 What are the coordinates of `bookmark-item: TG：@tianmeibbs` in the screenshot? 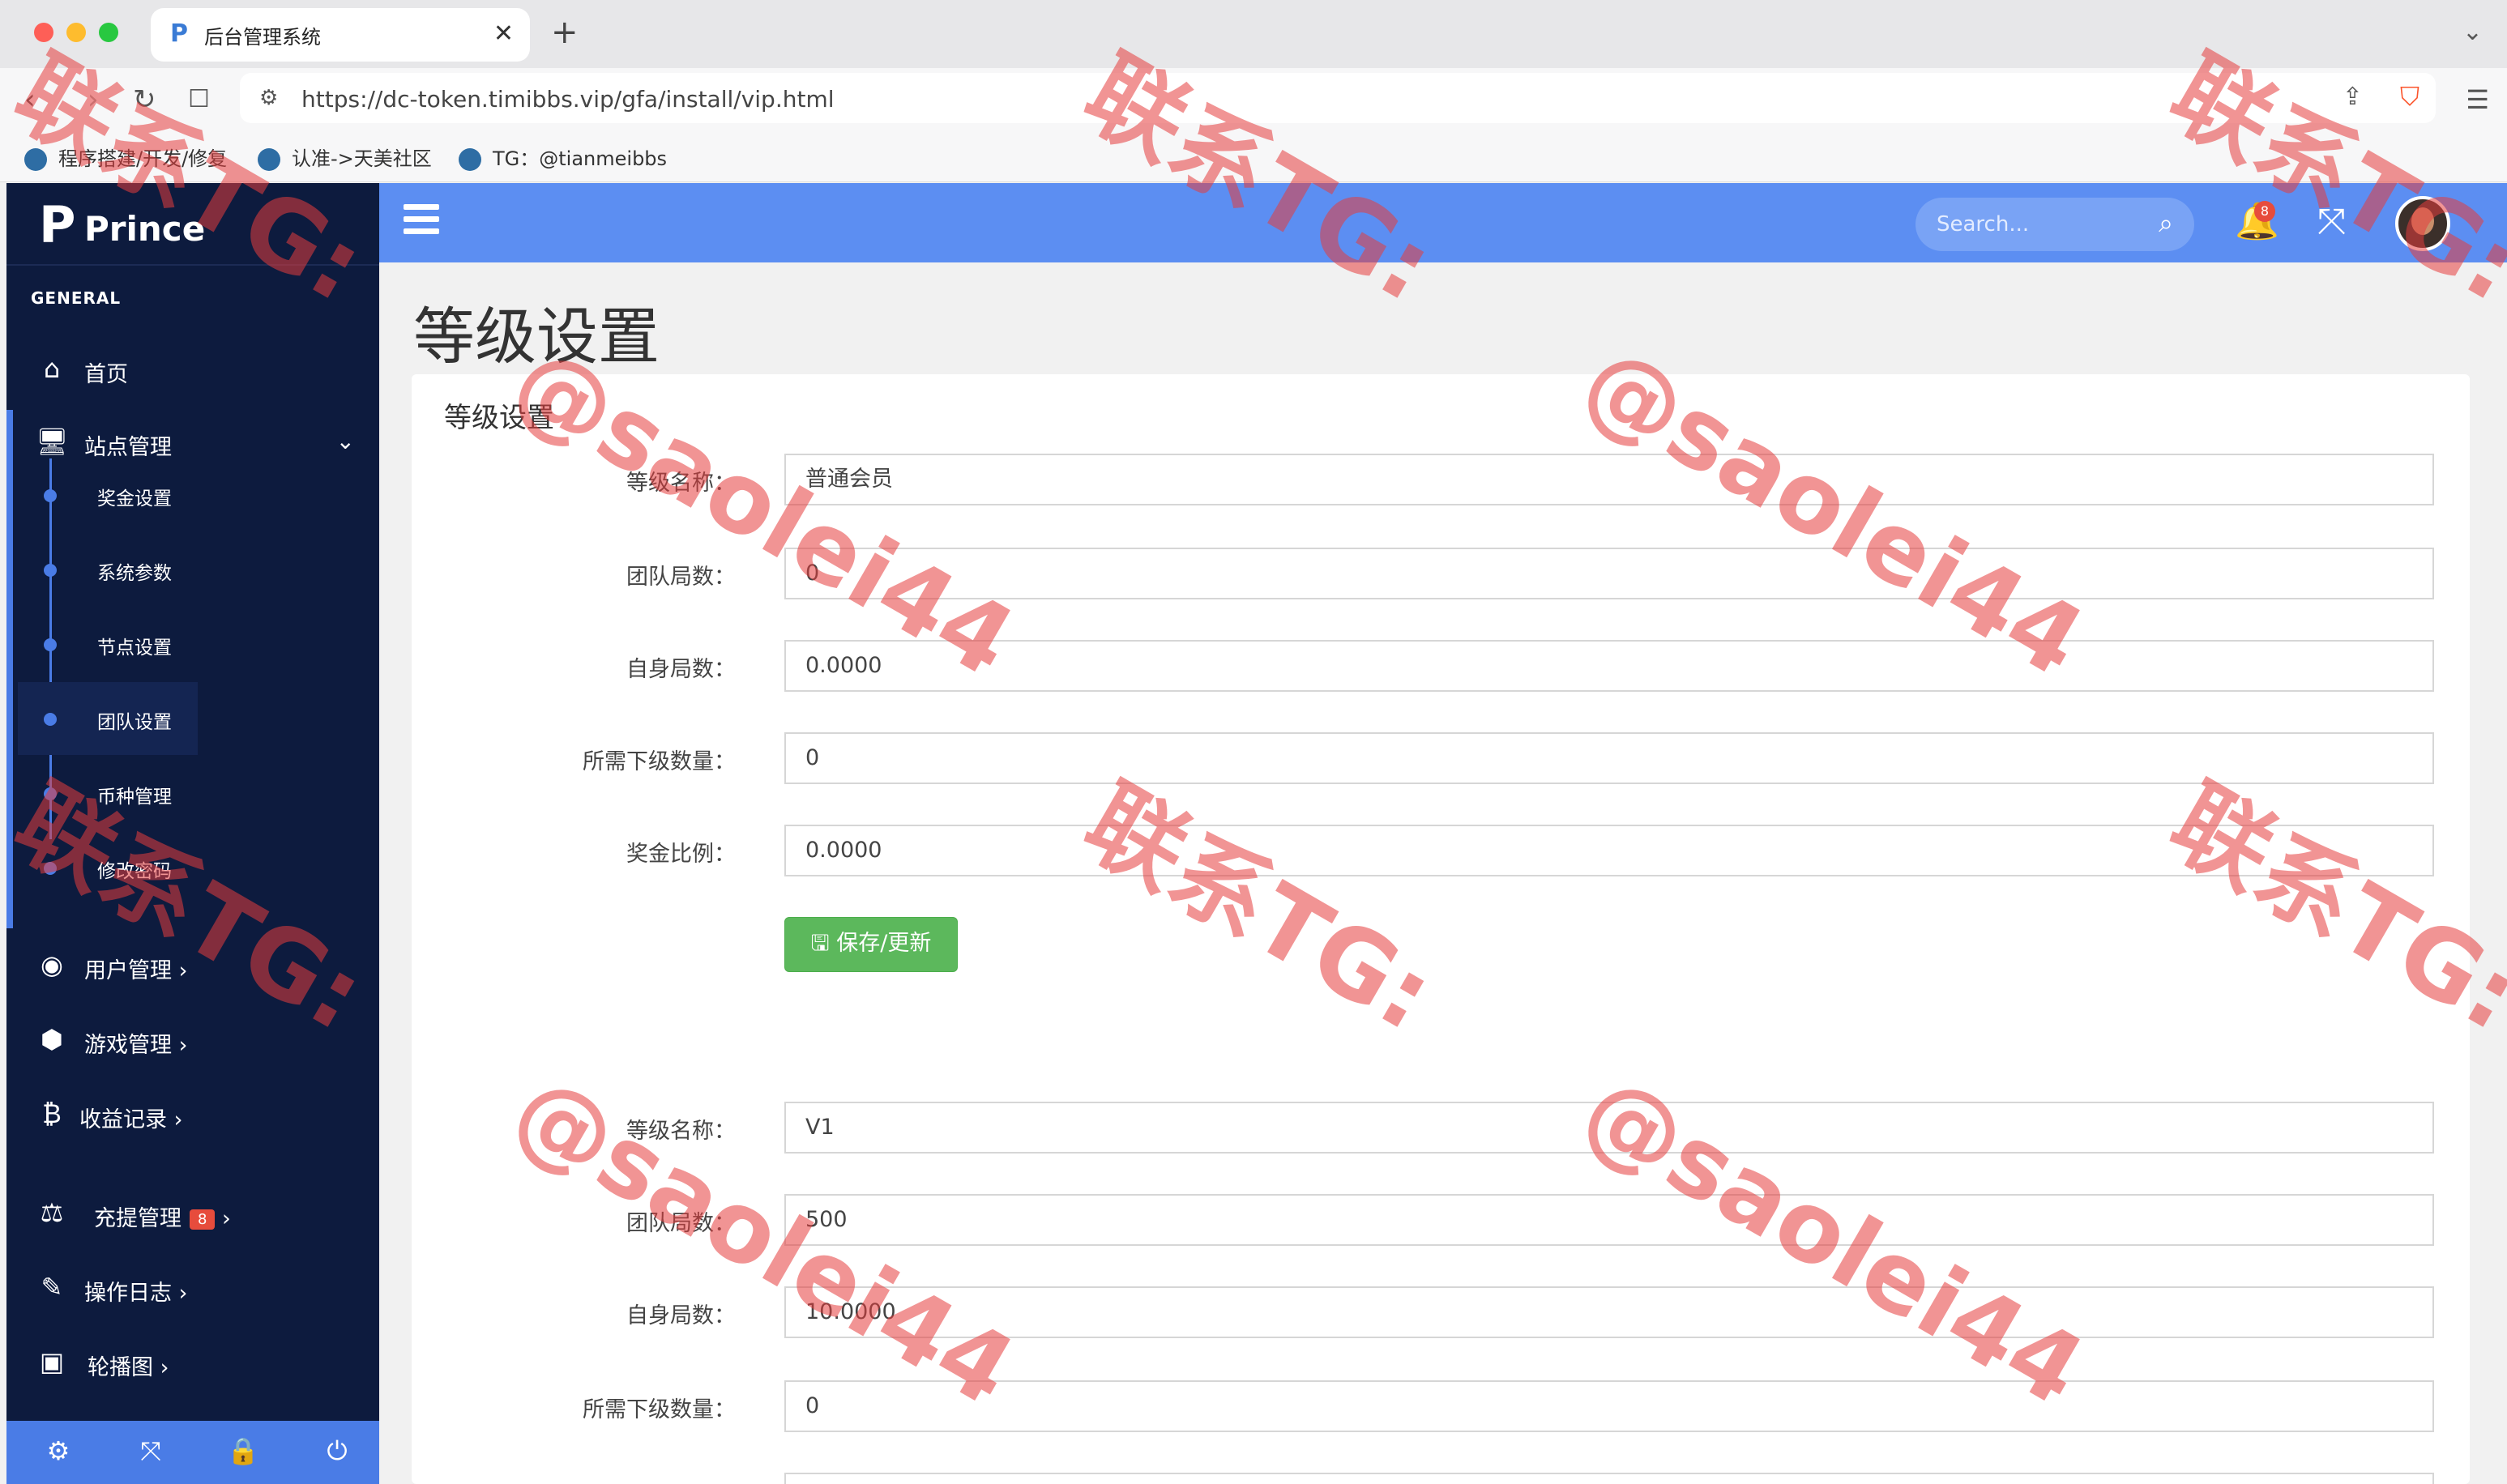 It's located at (563, 157).